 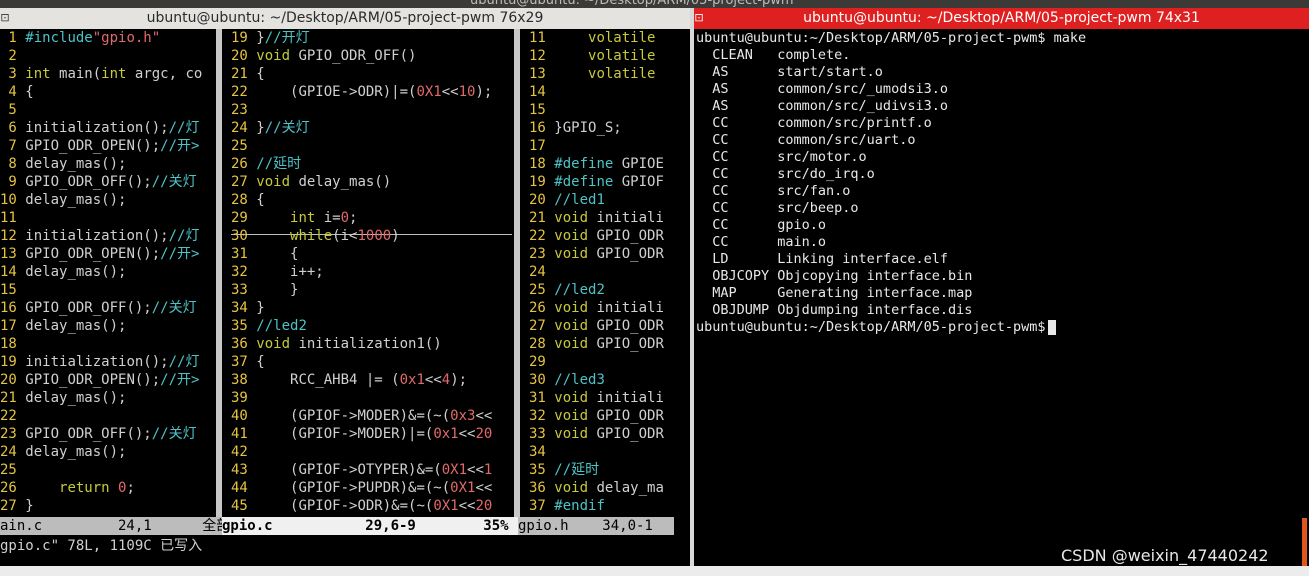 What do you see at coordinates (13, 416) in the screenshot?
I see `line-number: 22` at bounding box center [13, 416].